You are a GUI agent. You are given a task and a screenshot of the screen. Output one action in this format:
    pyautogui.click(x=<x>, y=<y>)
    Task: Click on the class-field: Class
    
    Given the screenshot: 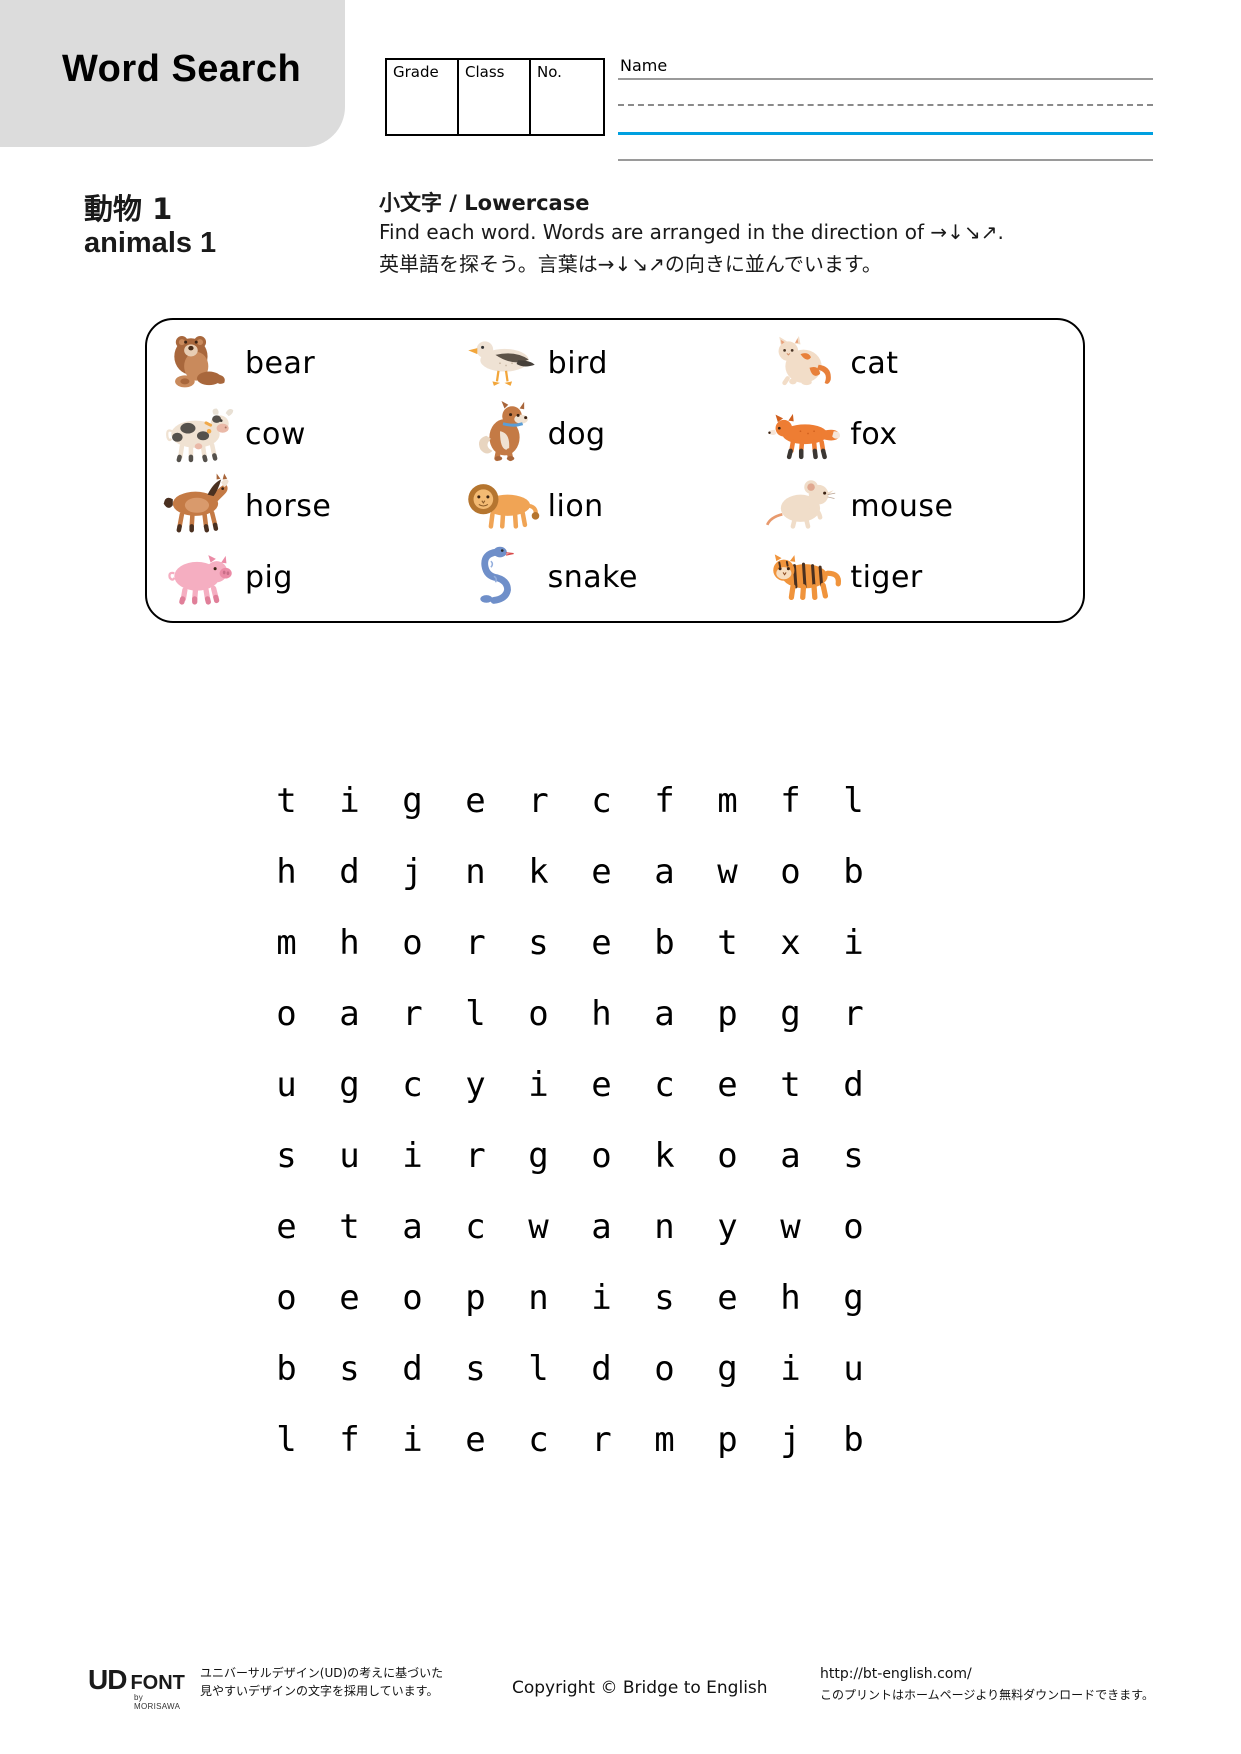 What is the action you would take?
    pyautogui.click(x=495, y=97)
    